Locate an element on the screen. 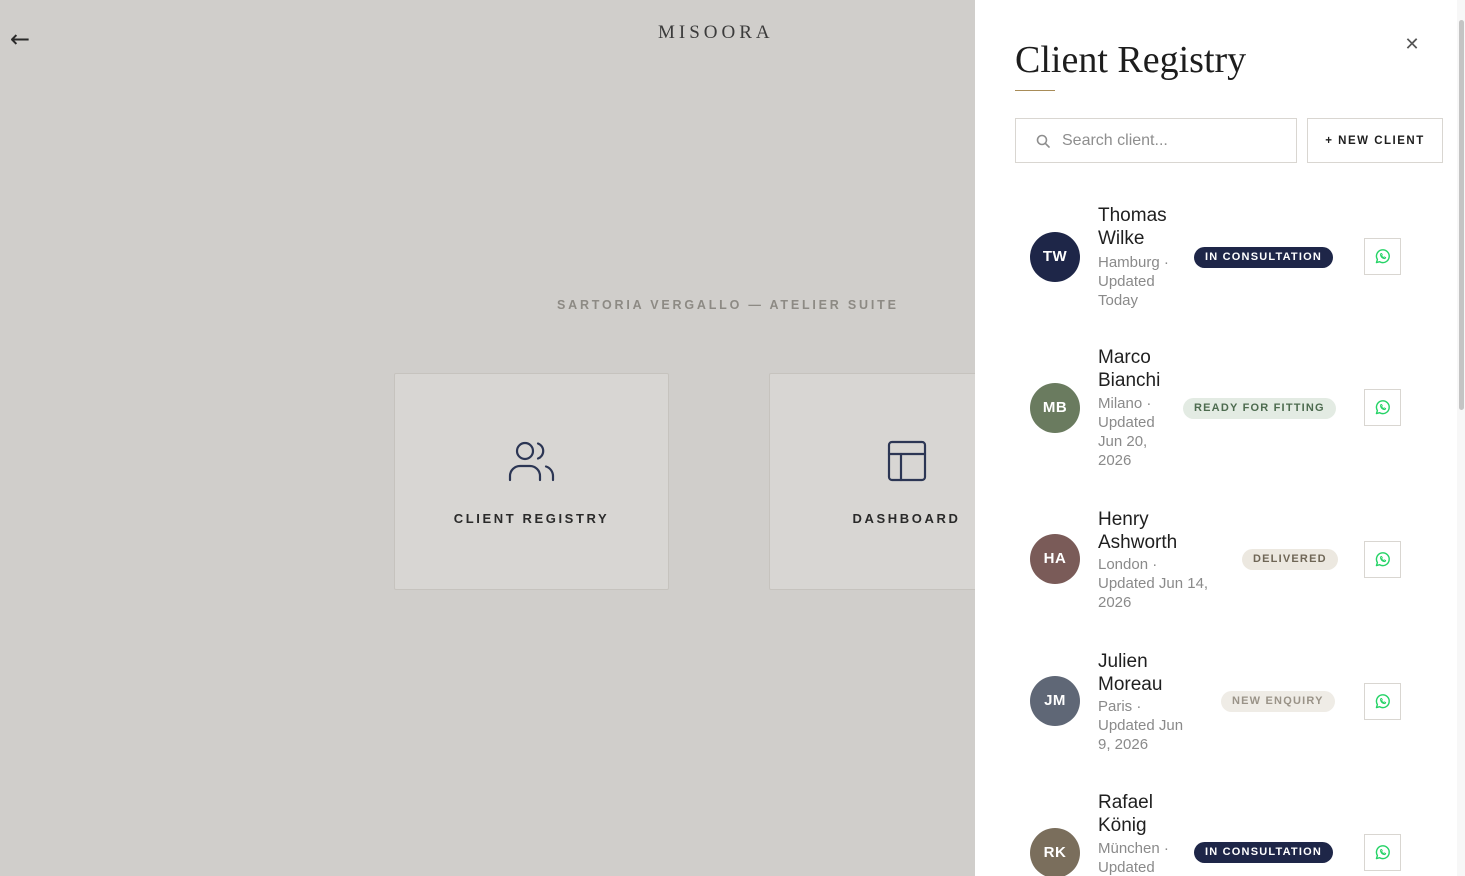  new-client-button: + NEW CLIENT is located at coordinates (1375, 140).